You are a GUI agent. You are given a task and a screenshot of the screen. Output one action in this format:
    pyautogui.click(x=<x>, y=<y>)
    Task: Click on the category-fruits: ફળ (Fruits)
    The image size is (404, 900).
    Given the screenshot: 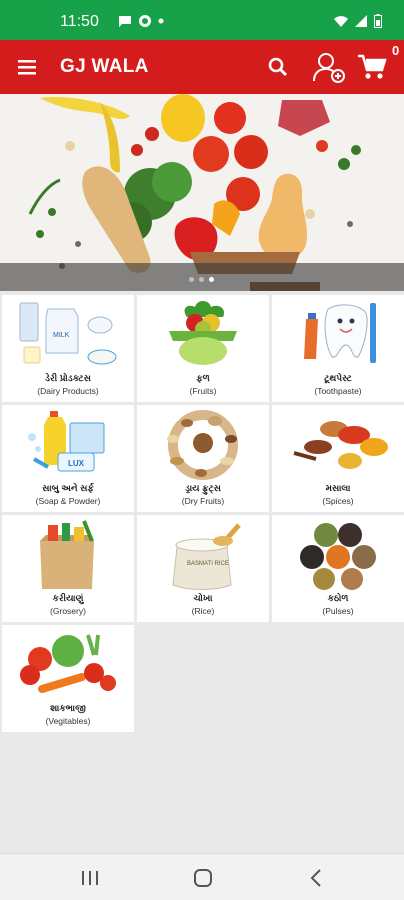 What is the action you would take?
    pyautogui.click(x=203, y=348)
    